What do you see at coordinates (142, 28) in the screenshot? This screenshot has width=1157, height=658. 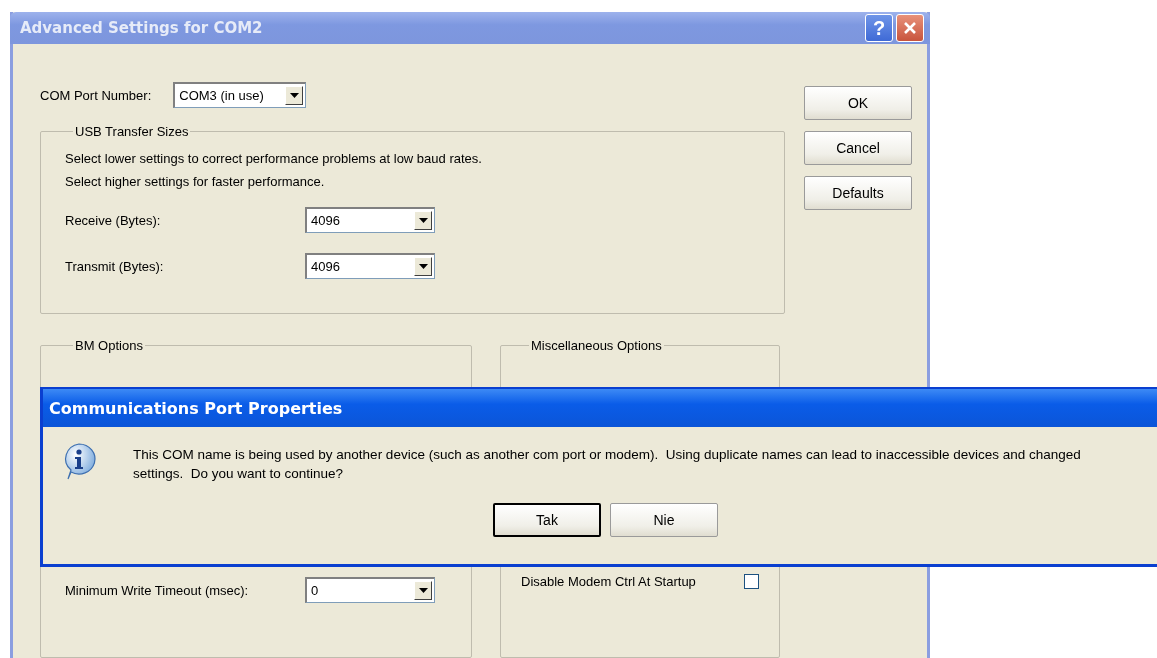 I see `window-title: Advanced Settings for COM2` at bounding box center [142, 28].